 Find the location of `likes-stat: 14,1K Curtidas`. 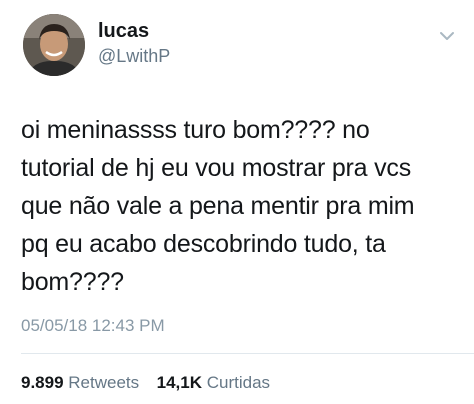

likes-stat: 14,1K Curtidas is located at coordinates (213, 382).